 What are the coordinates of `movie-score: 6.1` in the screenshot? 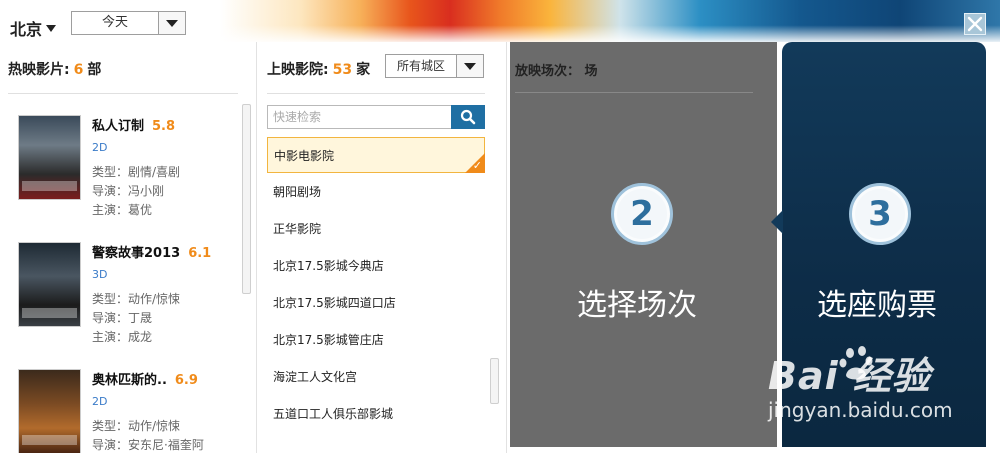 It's located at (200, 253).